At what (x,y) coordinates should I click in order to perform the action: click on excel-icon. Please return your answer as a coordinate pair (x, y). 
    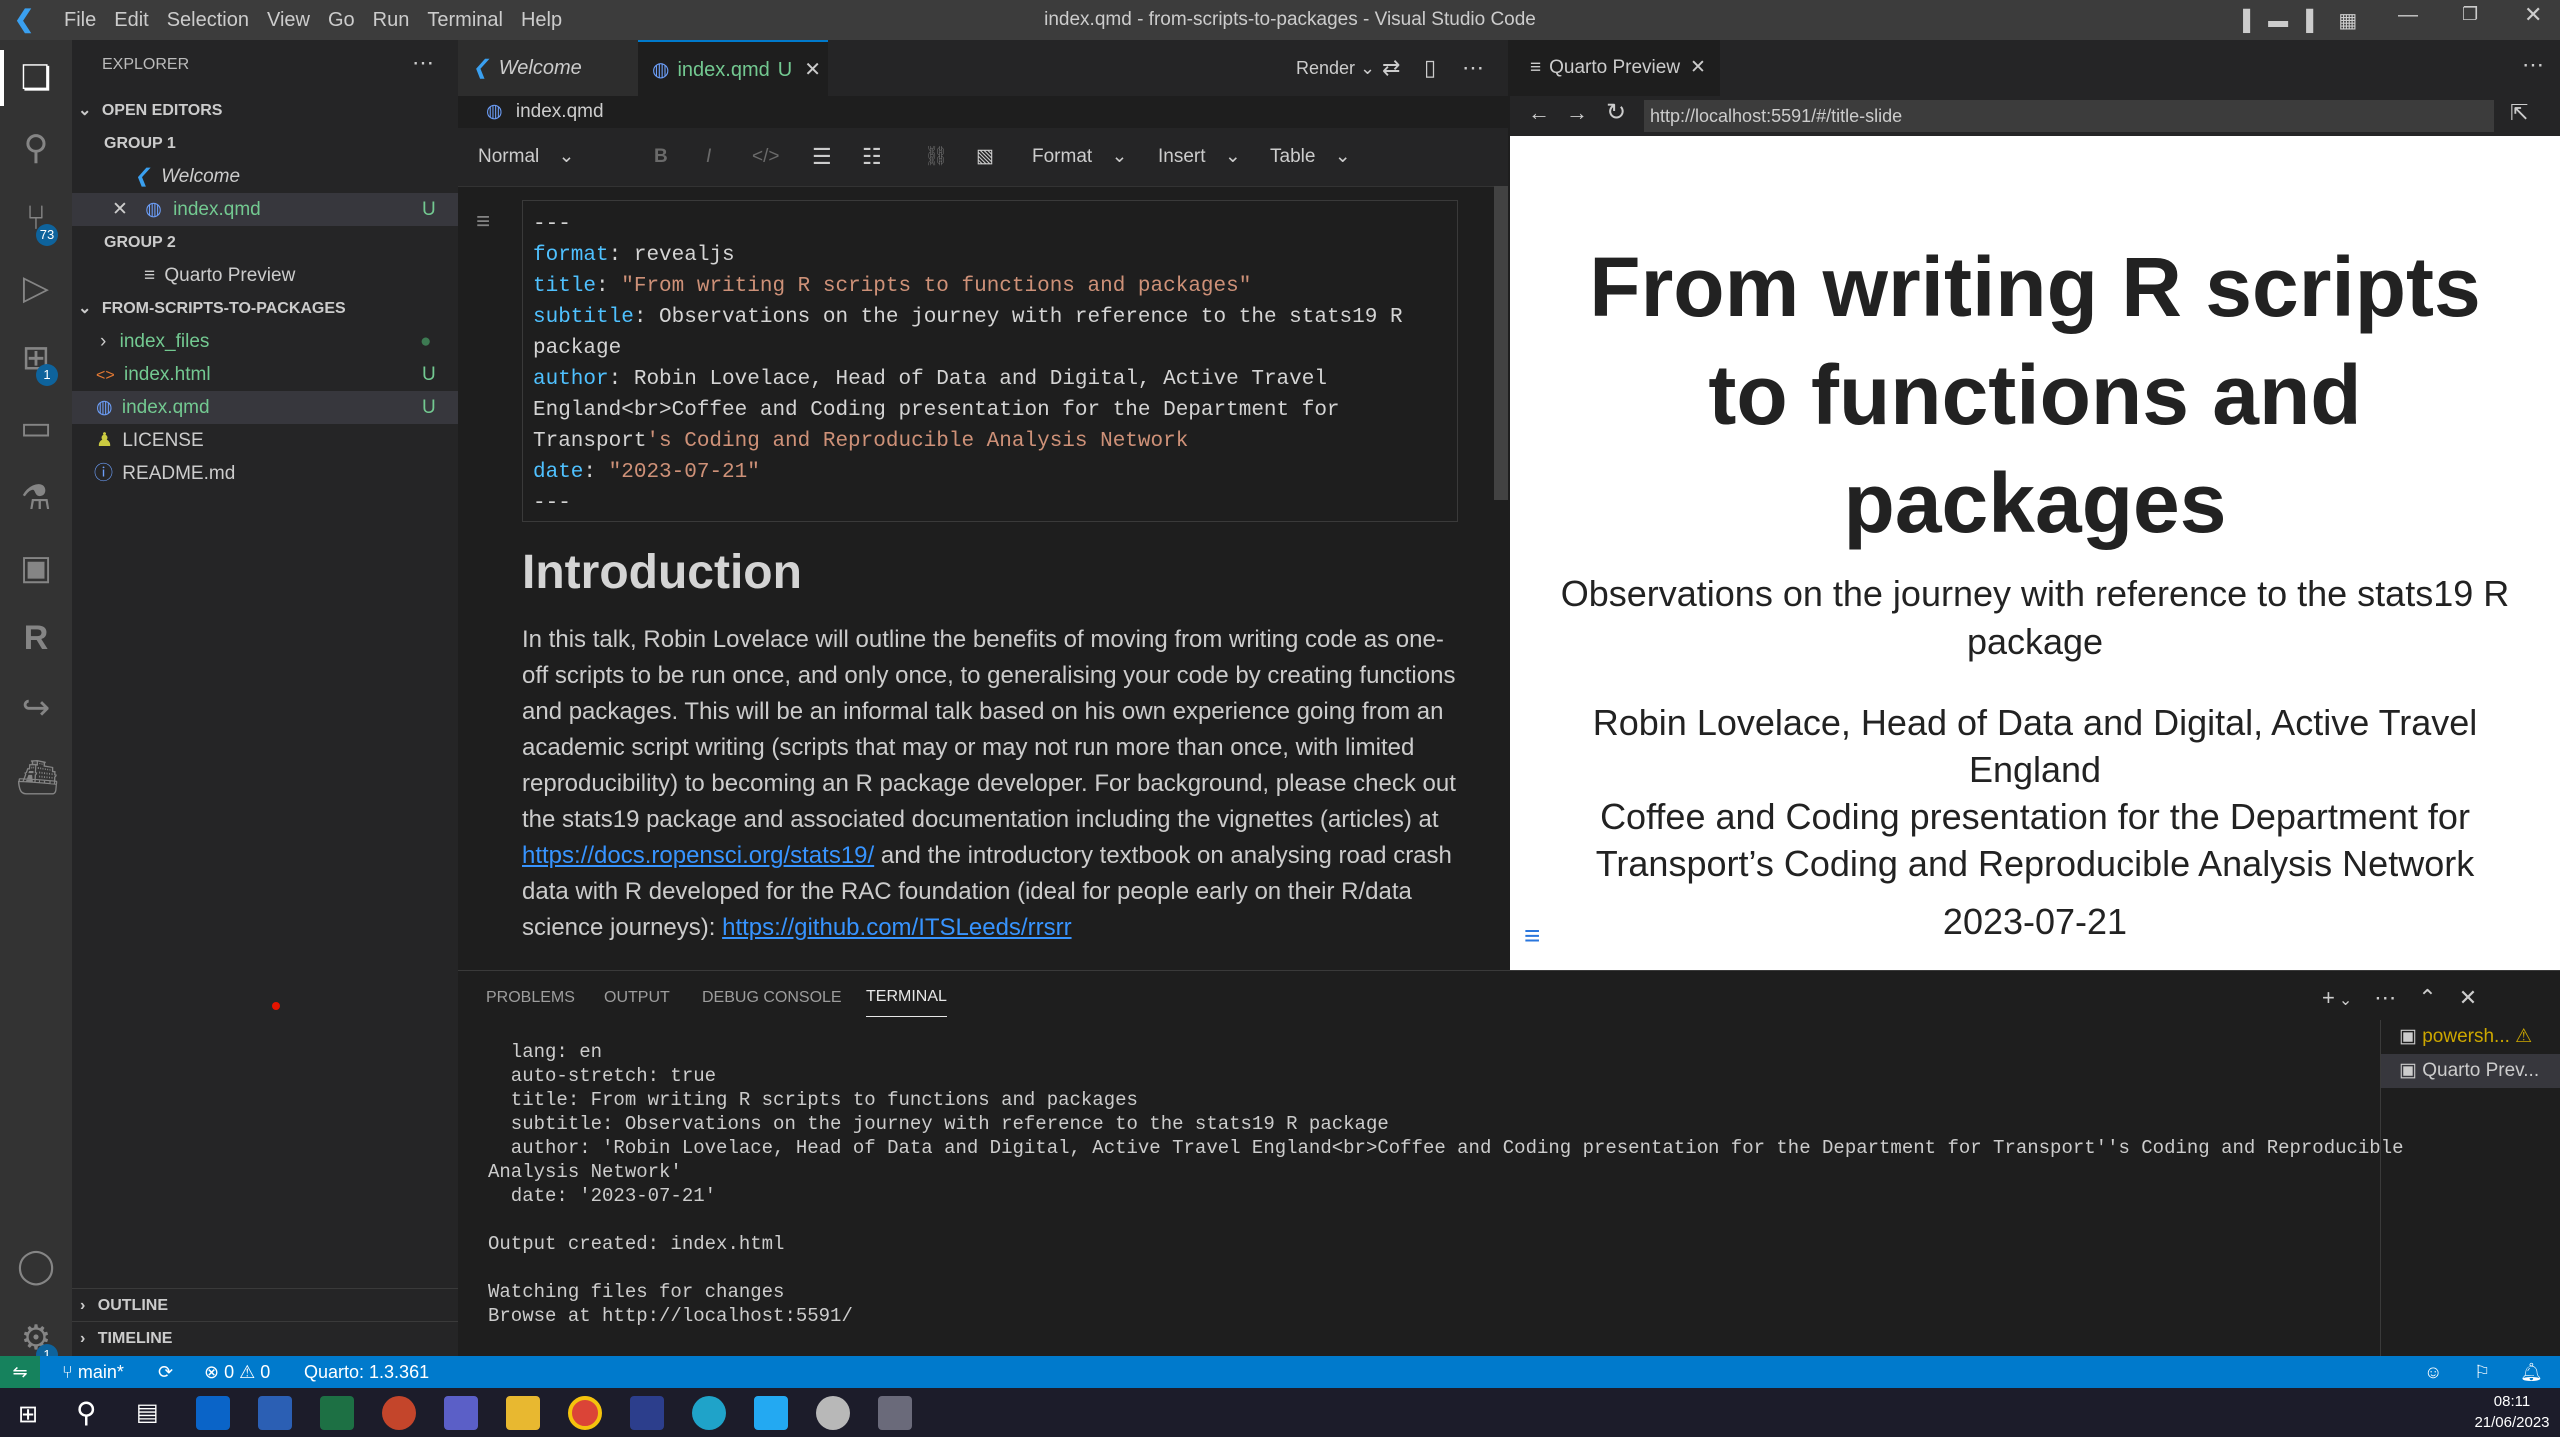
    Looking at the image, I should click on (337, 1413).